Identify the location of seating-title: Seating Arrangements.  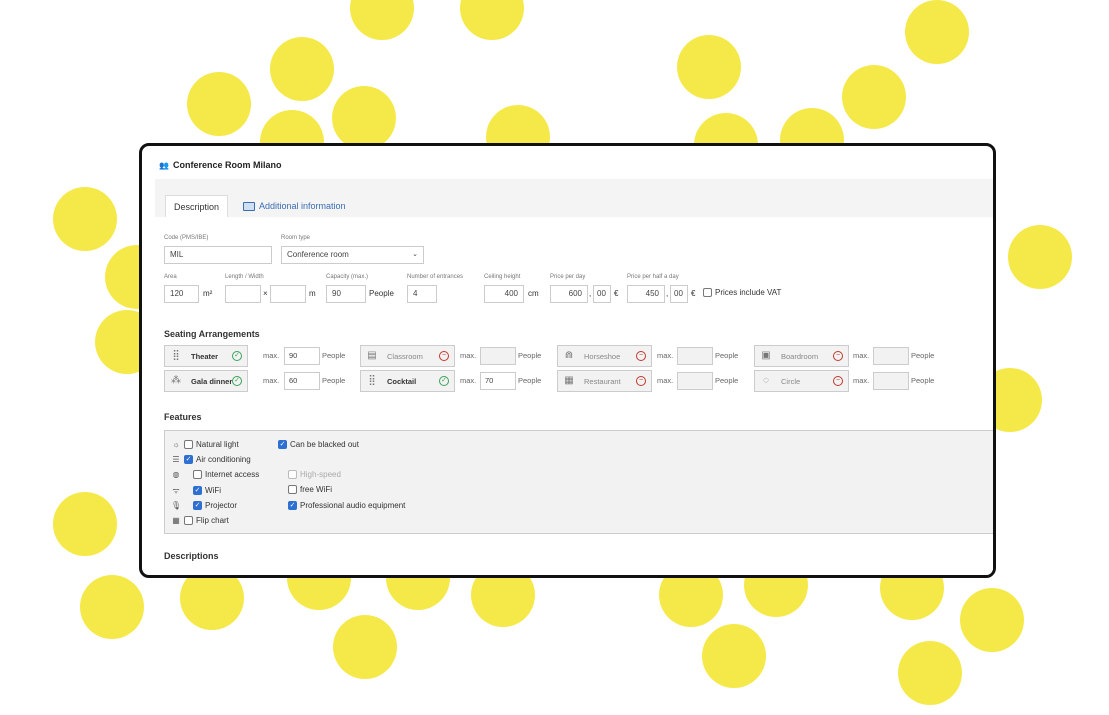
(212, 334).